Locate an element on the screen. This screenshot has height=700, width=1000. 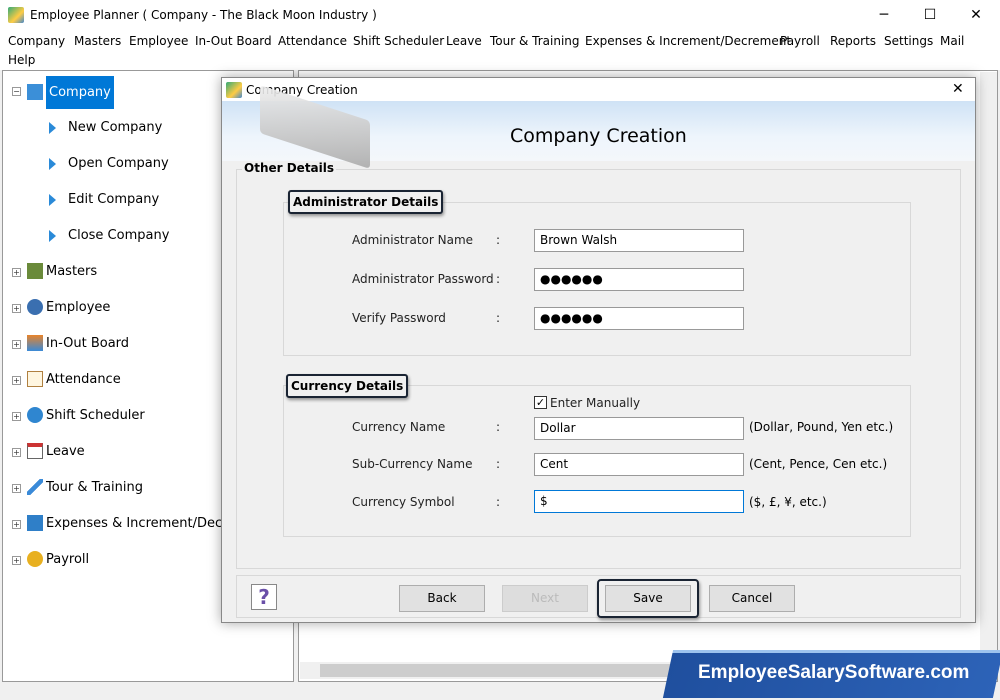
airplane-icon is located at coordinates (35, 487).